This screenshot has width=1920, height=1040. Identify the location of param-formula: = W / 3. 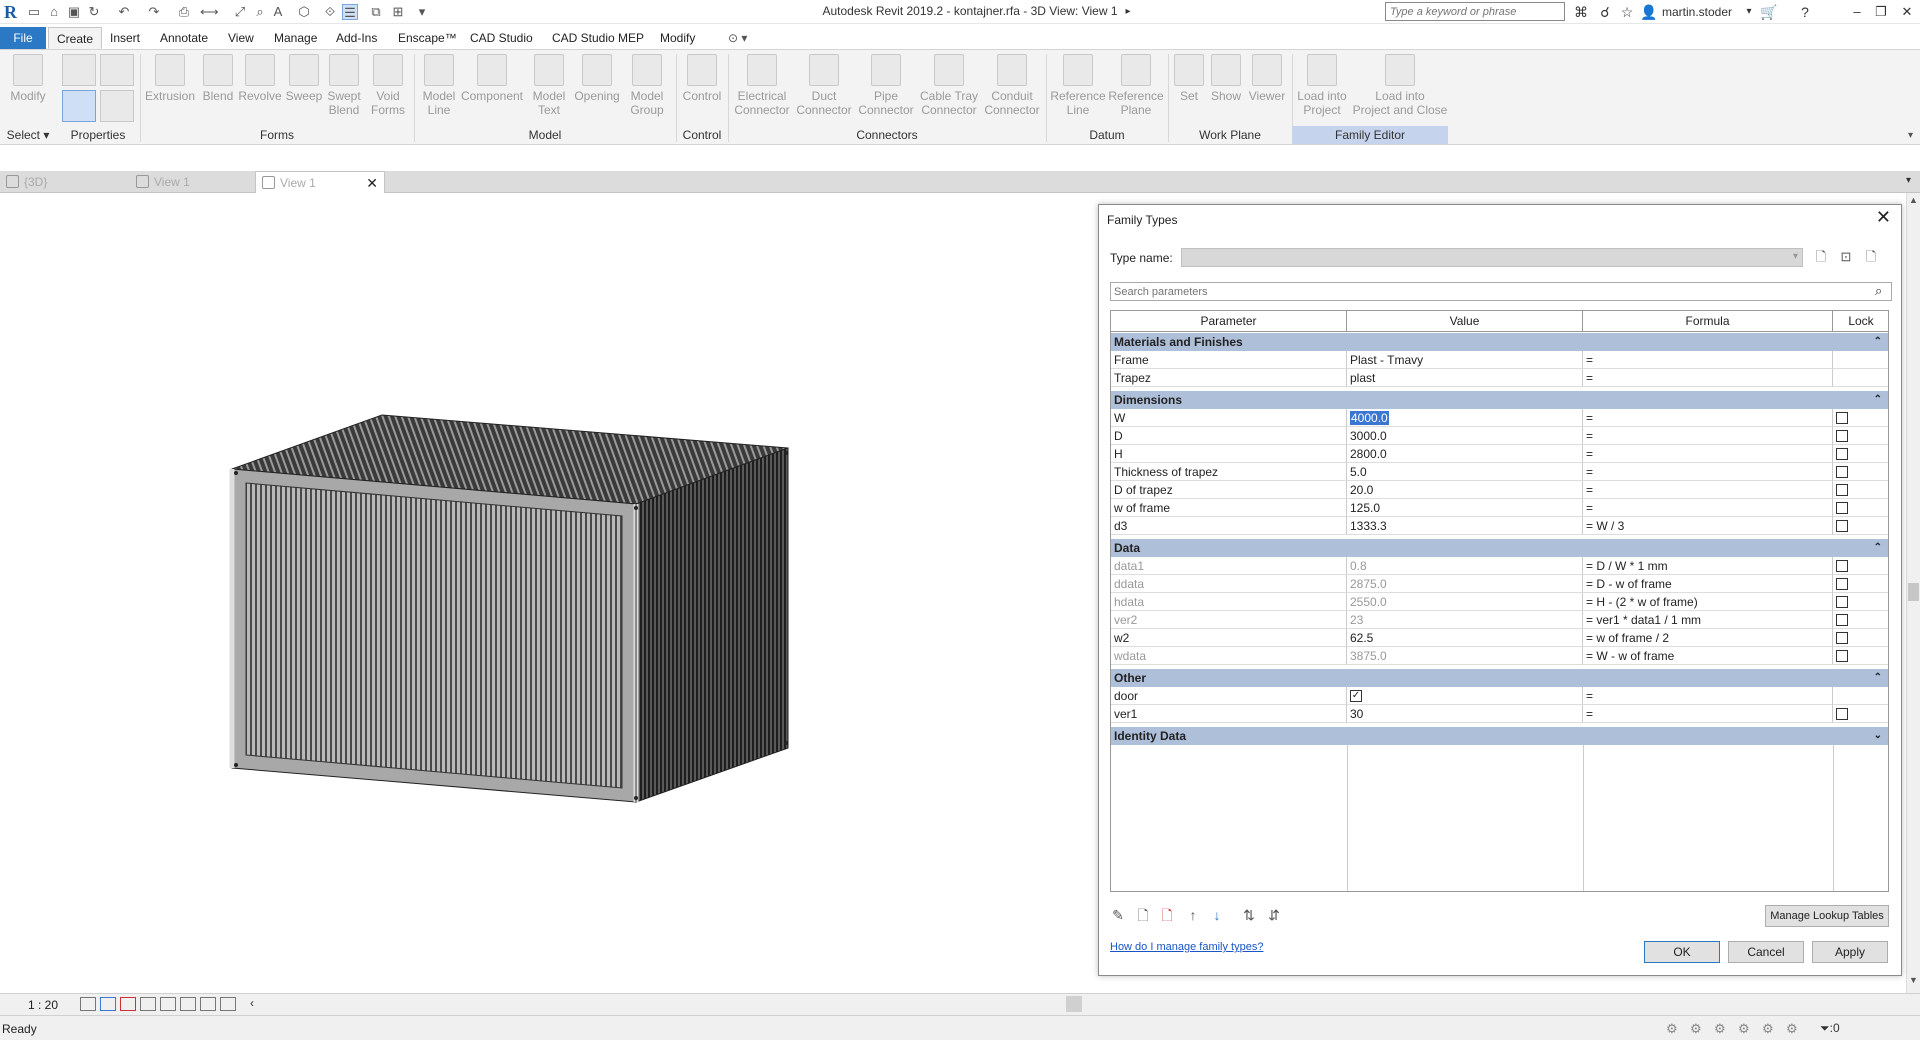
(1708, 526).